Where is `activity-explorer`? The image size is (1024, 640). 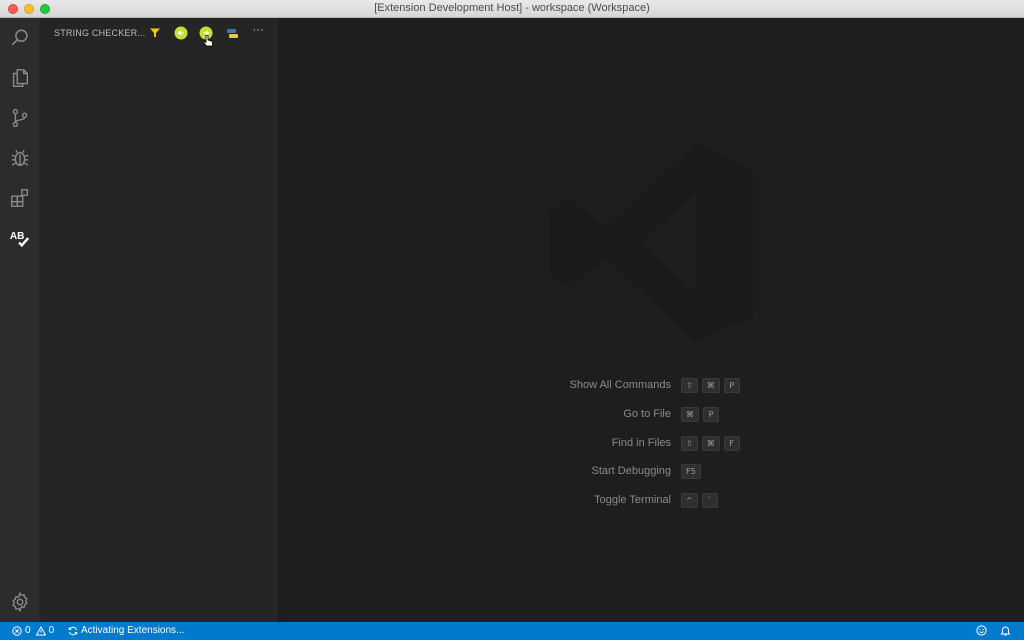 activity-explorer is located at coordinates (19, 78).